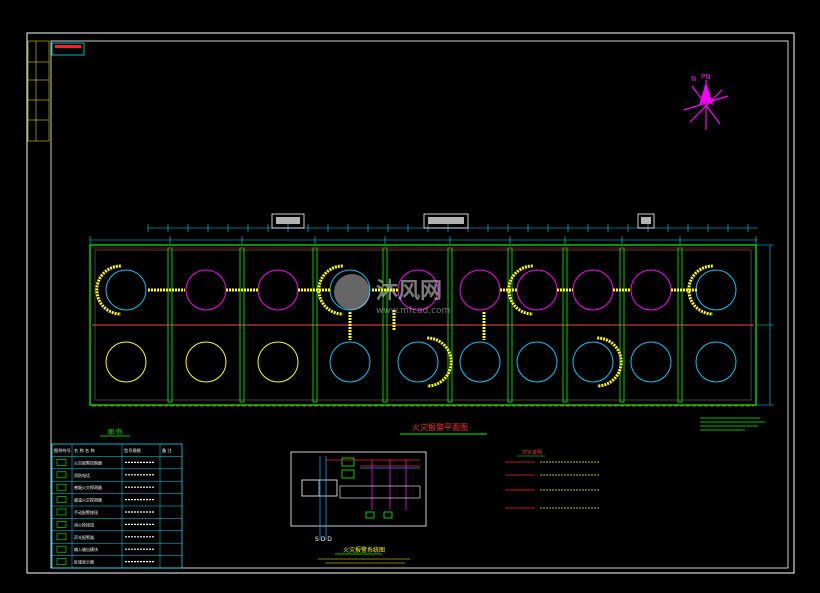 The width and height of the screenshot is (820, 593). Describe the element at coordinates (84, 562) in the screenshot. I see `legend-row-name: 区域显示器` at that location.